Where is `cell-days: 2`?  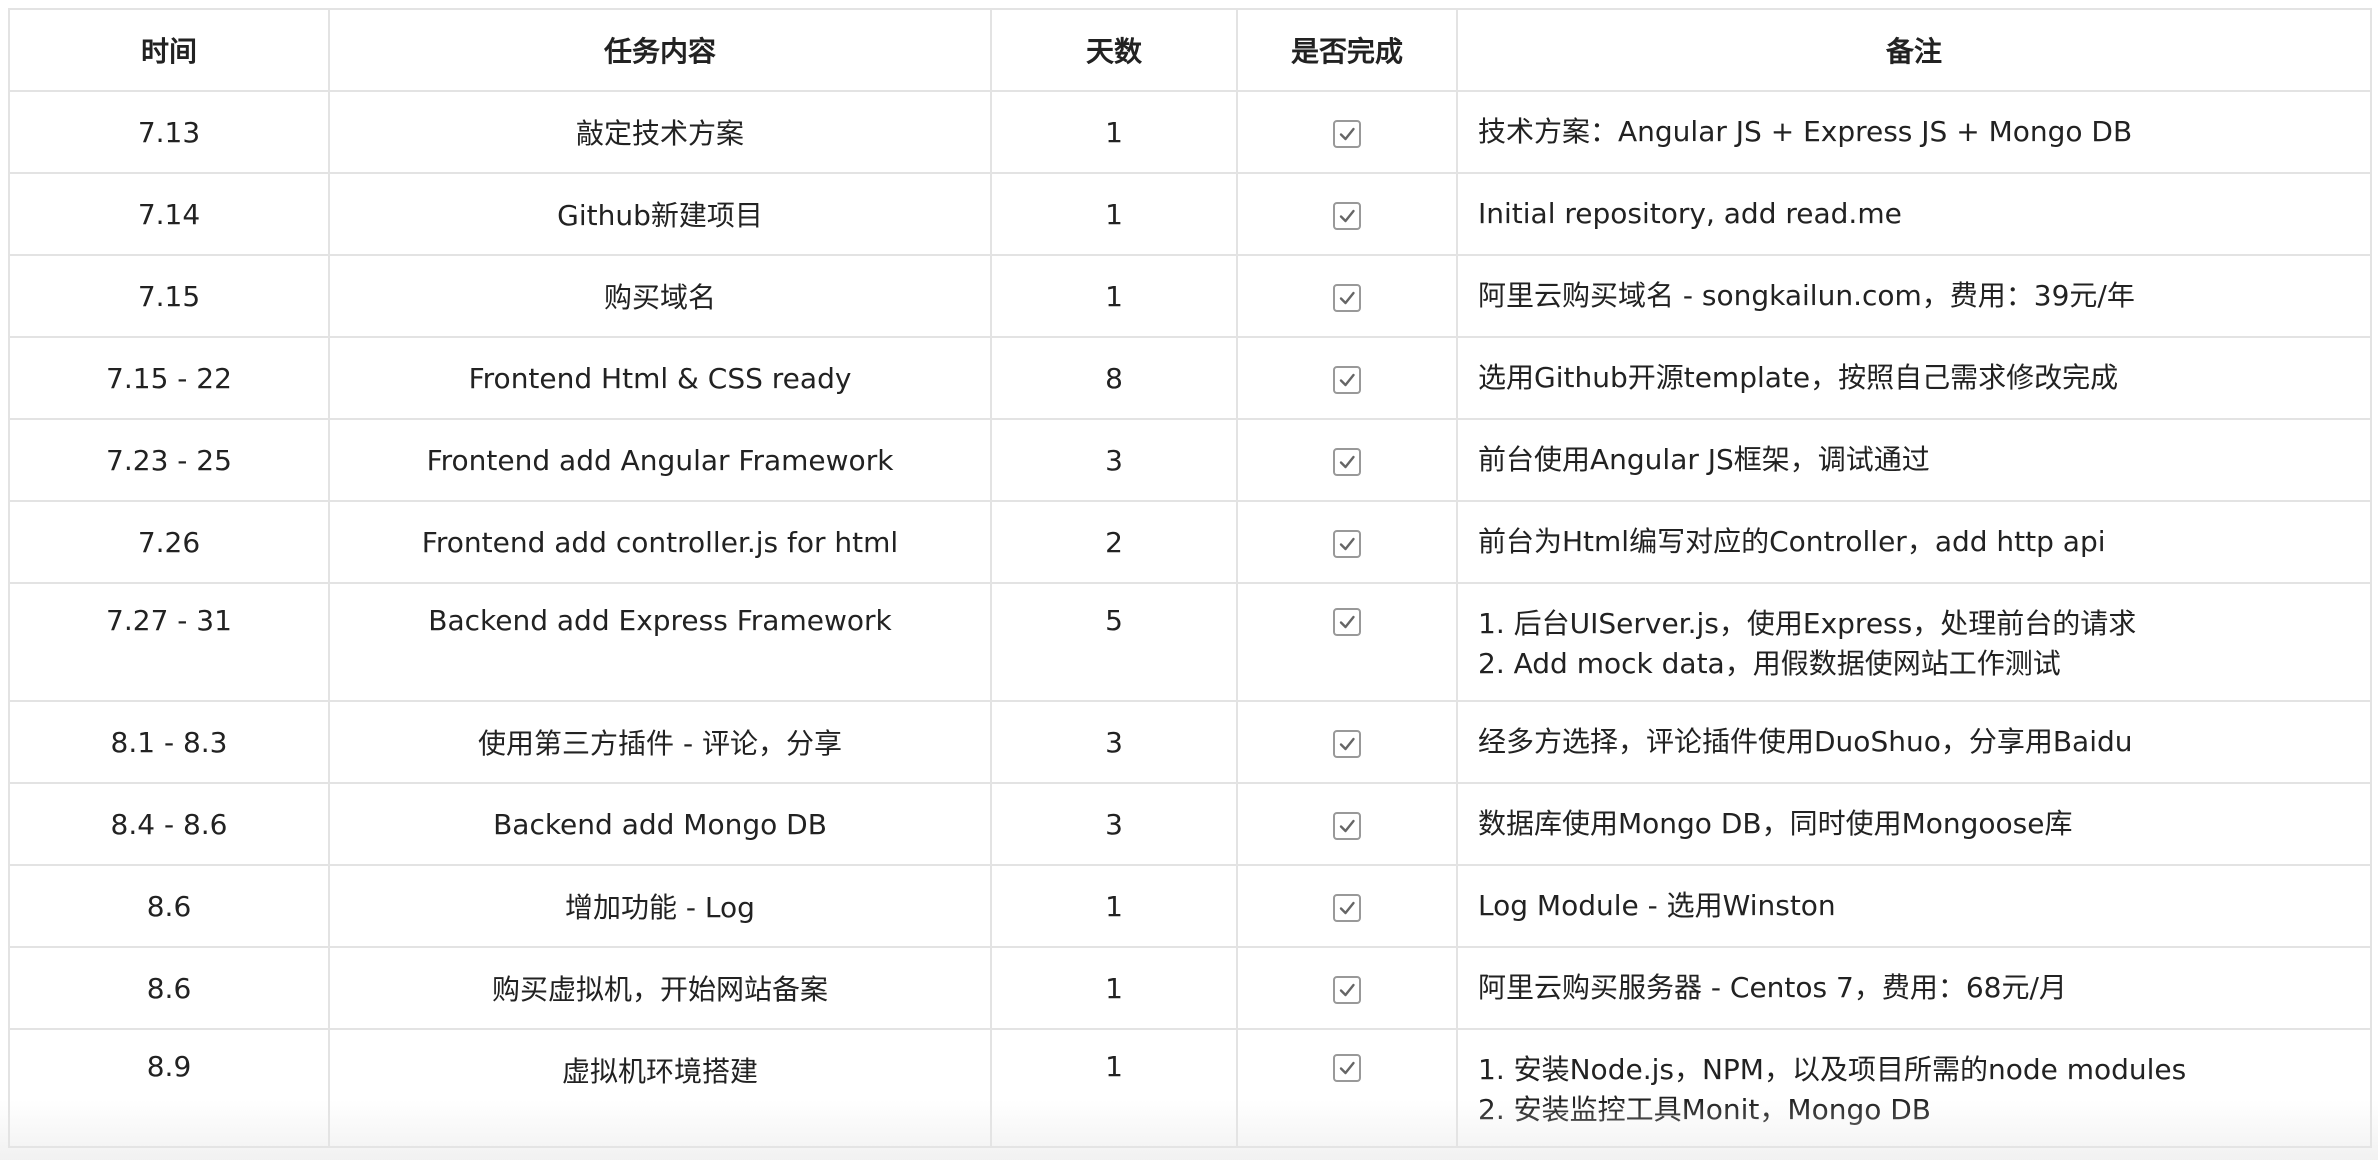 cell-days: 2 is located at coordinates (1114, 542).